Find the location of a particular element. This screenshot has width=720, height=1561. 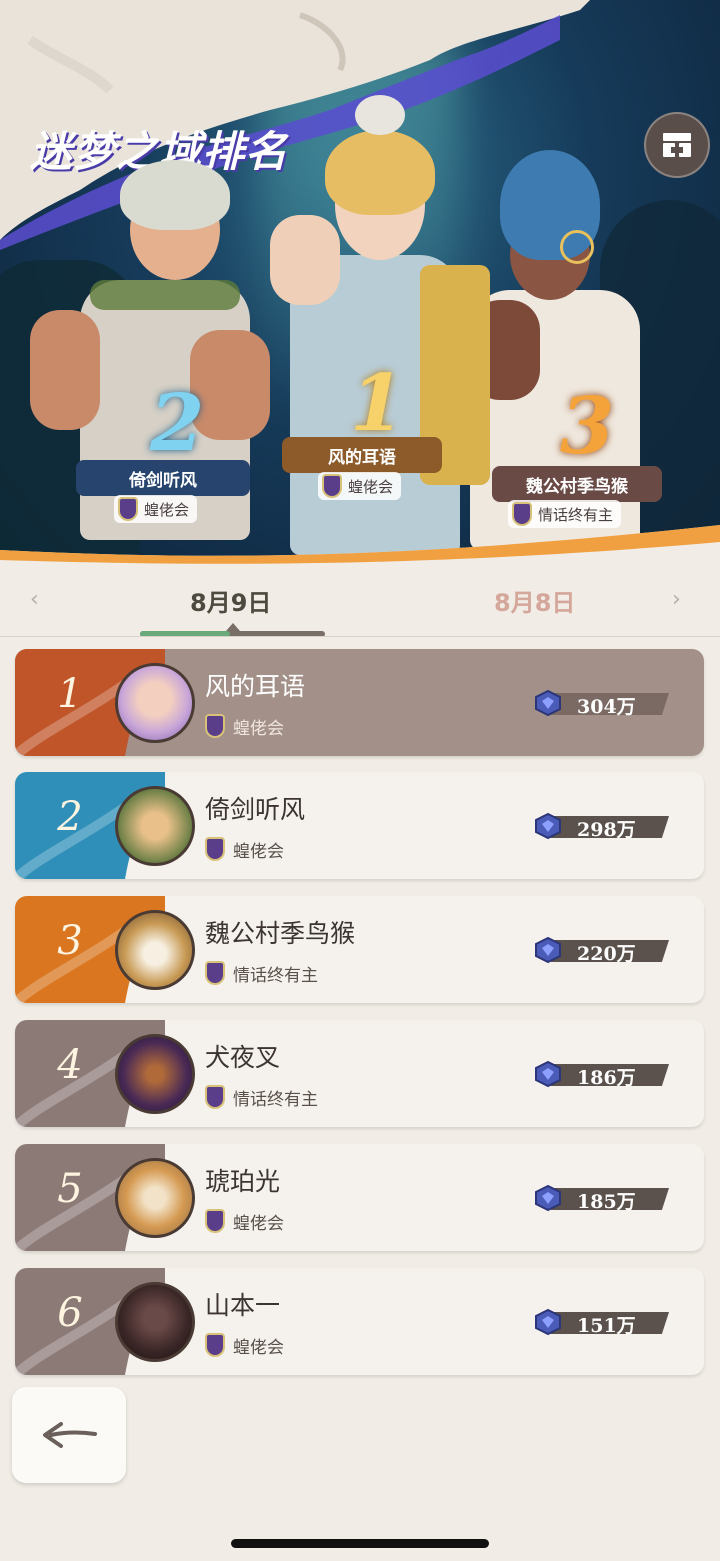

rank-number: 1 is located at coordinates (70, 694).